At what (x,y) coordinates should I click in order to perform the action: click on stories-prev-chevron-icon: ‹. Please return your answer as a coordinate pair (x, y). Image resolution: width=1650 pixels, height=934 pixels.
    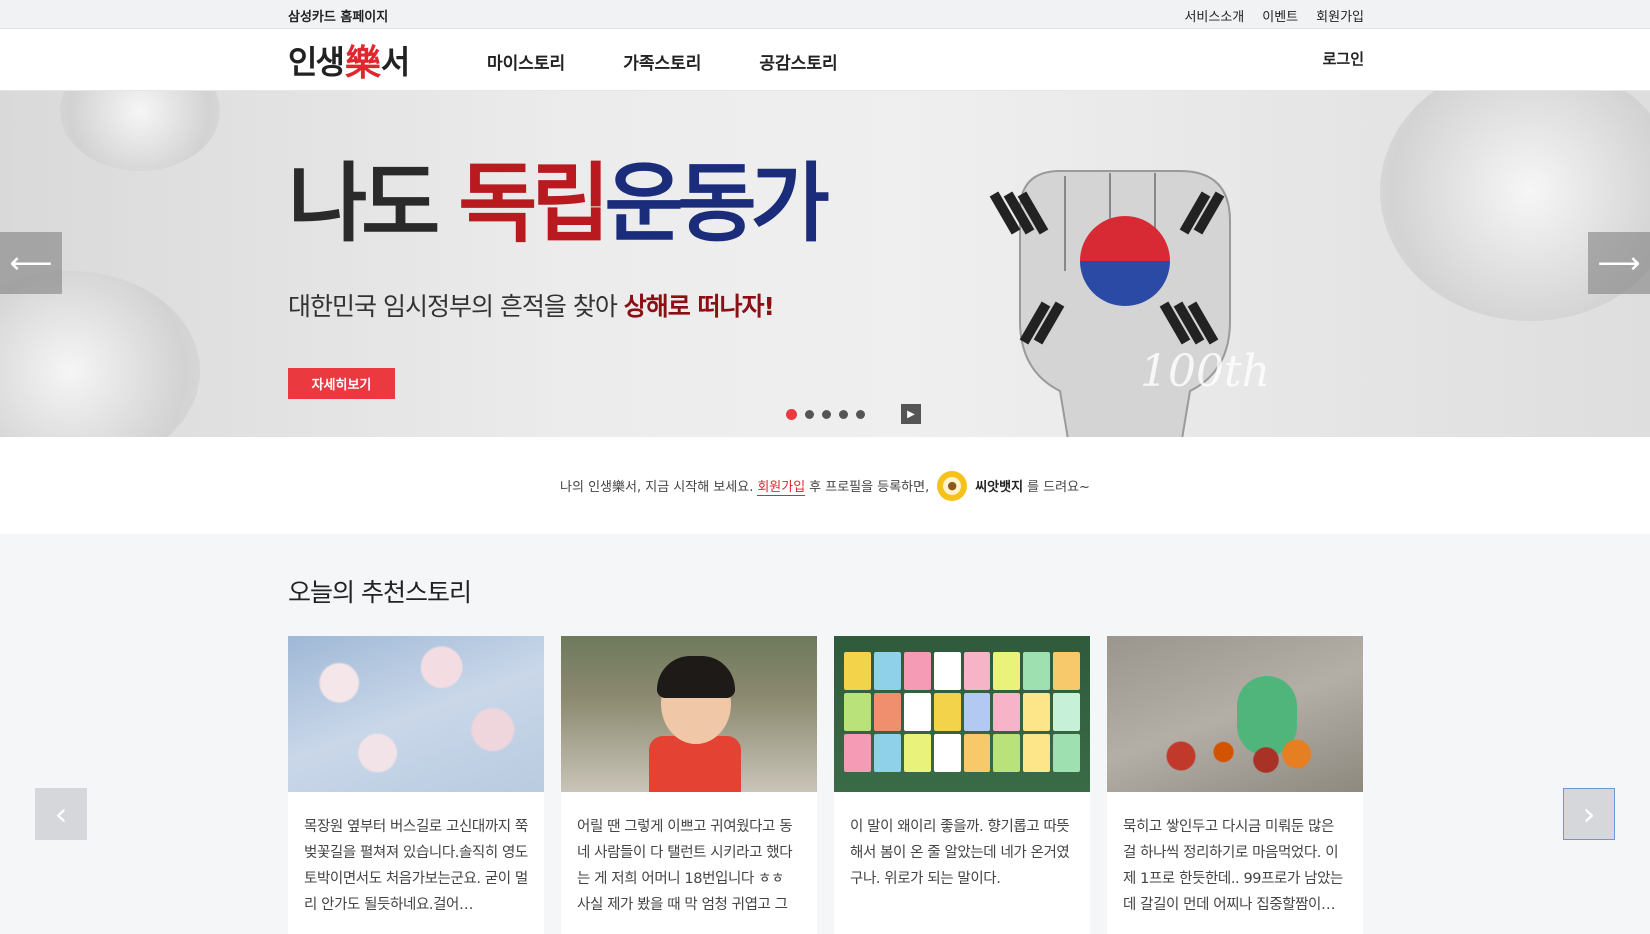
    Looking at the image, I should click on (61, 814).